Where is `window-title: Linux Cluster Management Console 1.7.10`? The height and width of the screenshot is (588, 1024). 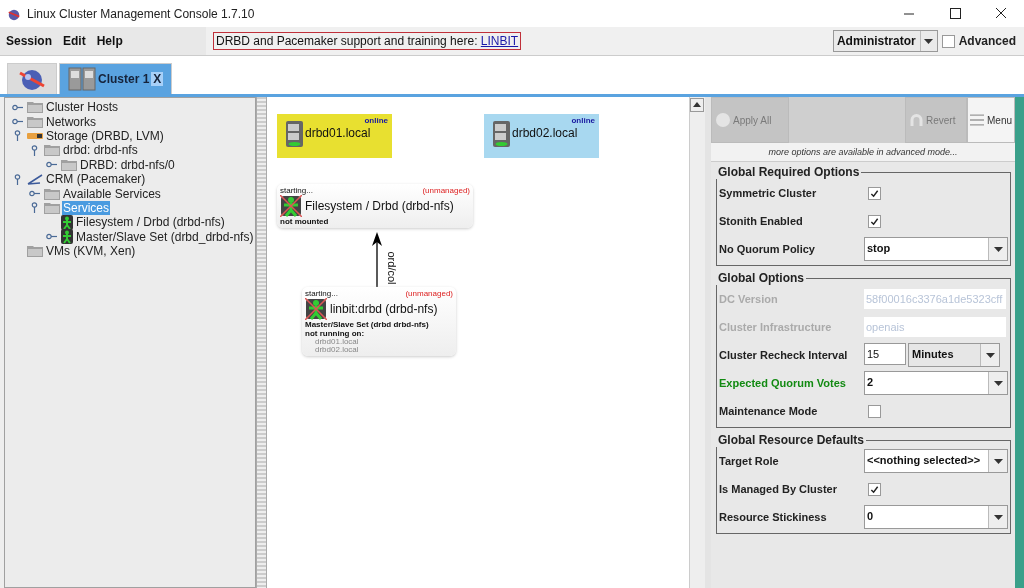 window-title: Linux Cluster Management Console 1.7.10 is located at coordinates (141, 13).